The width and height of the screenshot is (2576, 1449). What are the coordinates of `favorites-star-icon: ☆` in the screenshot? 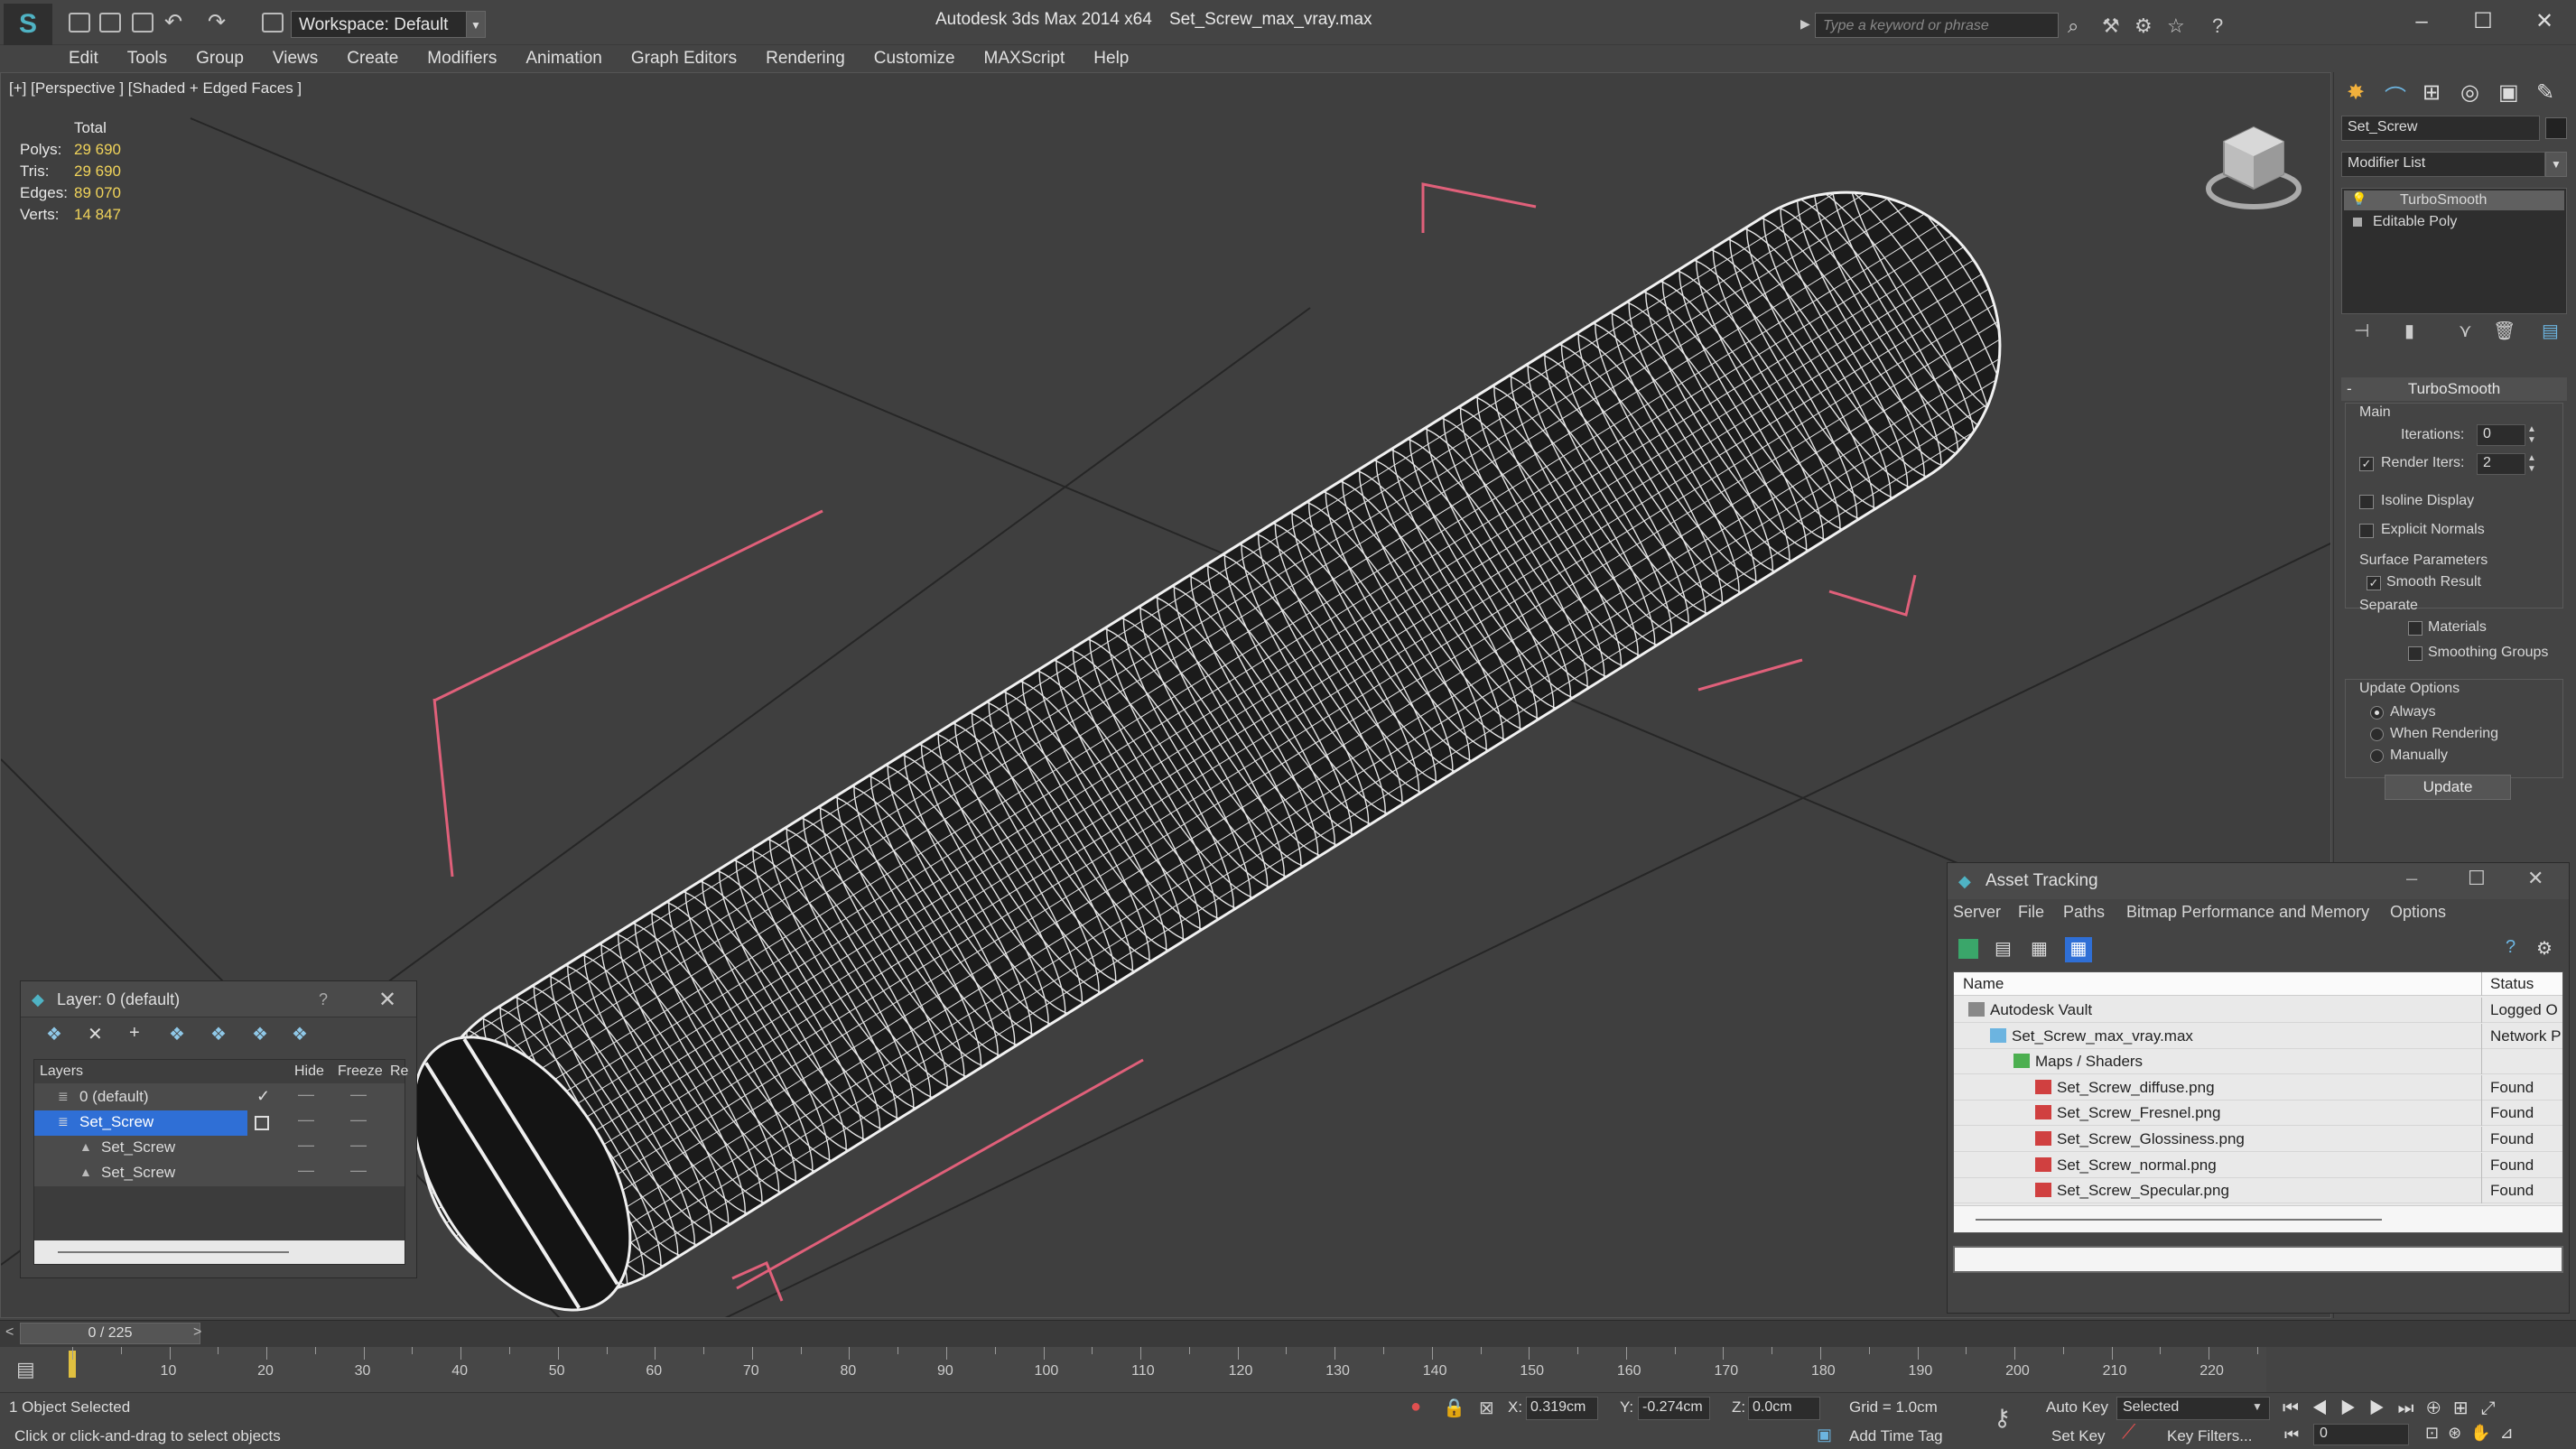 It's located at (2176, 26).